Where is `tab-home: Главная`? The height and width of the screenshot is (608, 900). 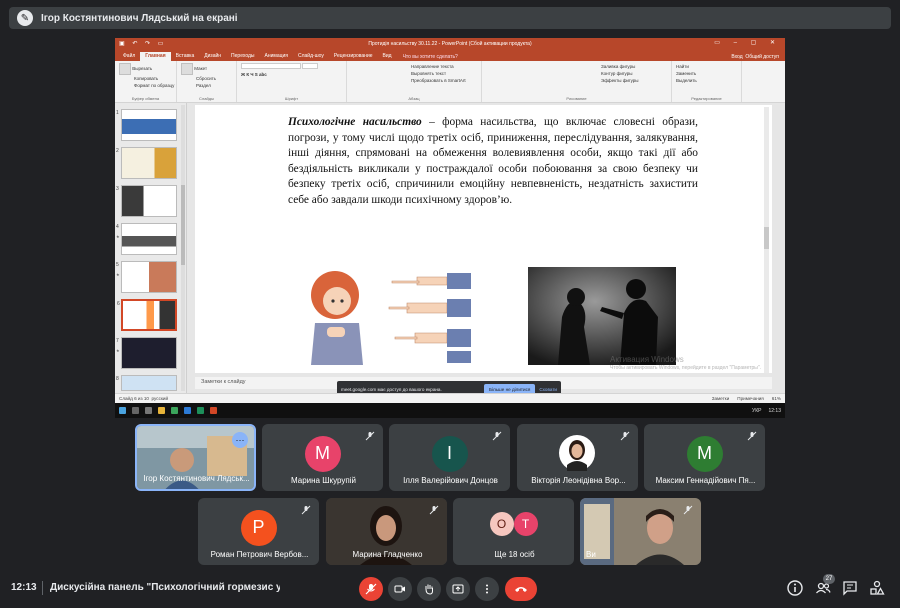
tab-home: Главная is located at coordinates (155, 56).